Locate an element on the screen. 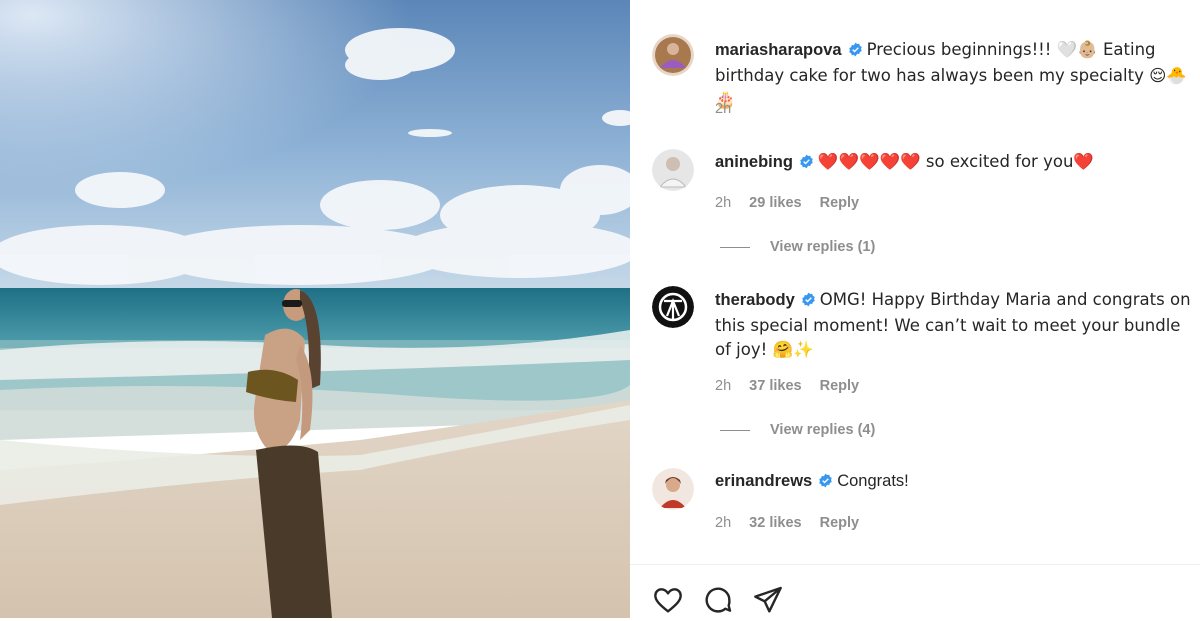 This screenshot has height=621, width=1200. commenter-avatar-aninebing is located at coordinates (673, 170).